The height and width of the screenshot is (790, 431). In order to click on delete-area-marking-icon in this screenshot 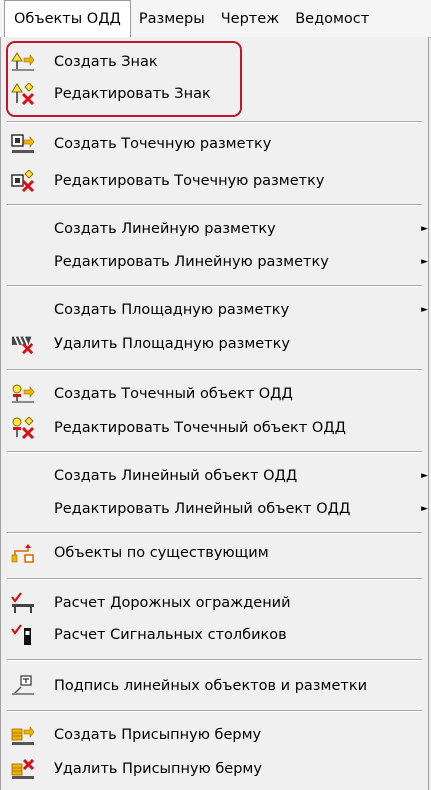, I will do `click(23, 344)`.